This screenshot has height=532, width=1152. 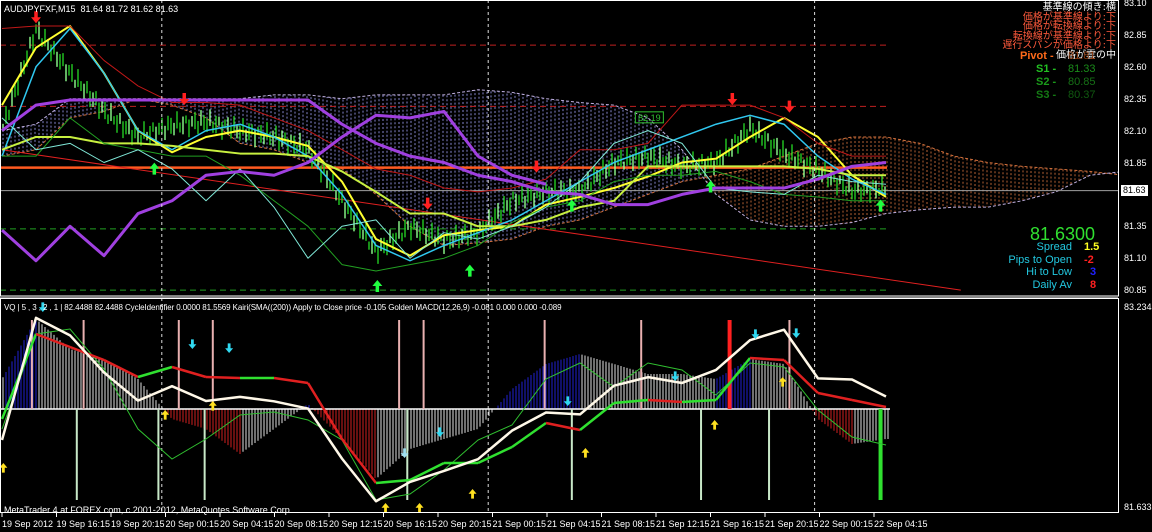 I want to click on price-axis-label: 81.10, so click(x=1135, y=258).